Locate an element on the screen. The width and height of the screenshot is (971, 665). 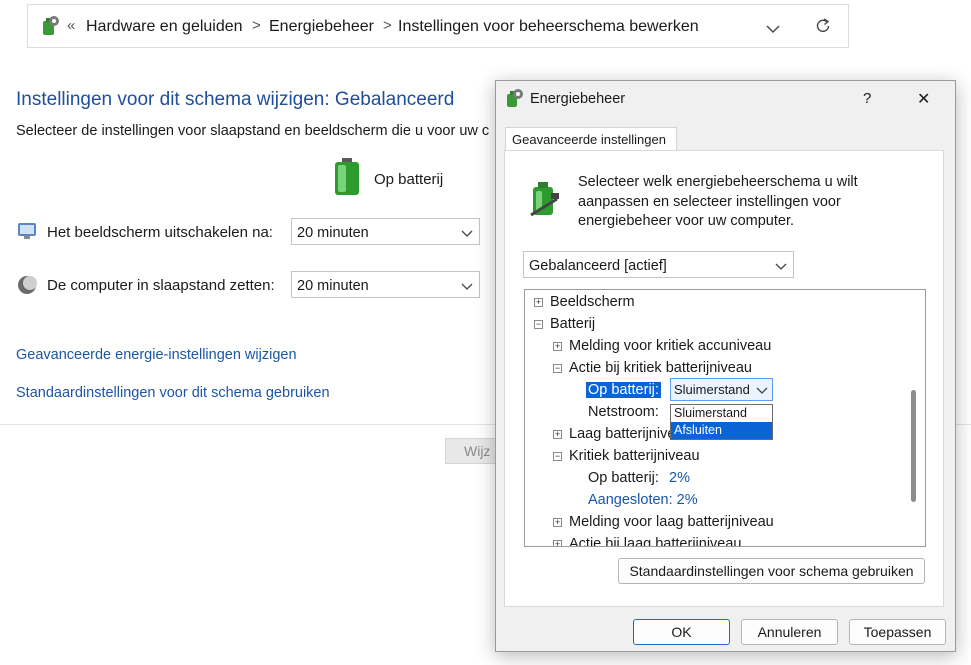
tree-item-op-batterij-label: Op batterij: is located at coordinates (623, 390).